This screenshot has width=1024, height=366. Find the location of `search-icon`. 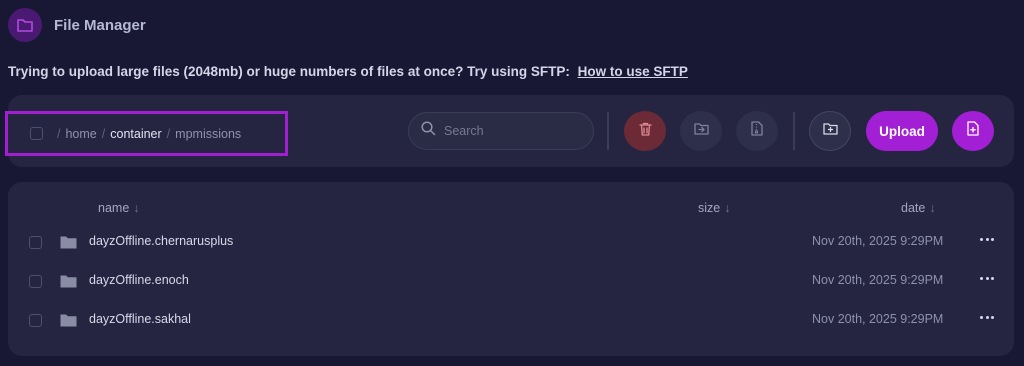

search-icon is located at coordinates (428, 131).